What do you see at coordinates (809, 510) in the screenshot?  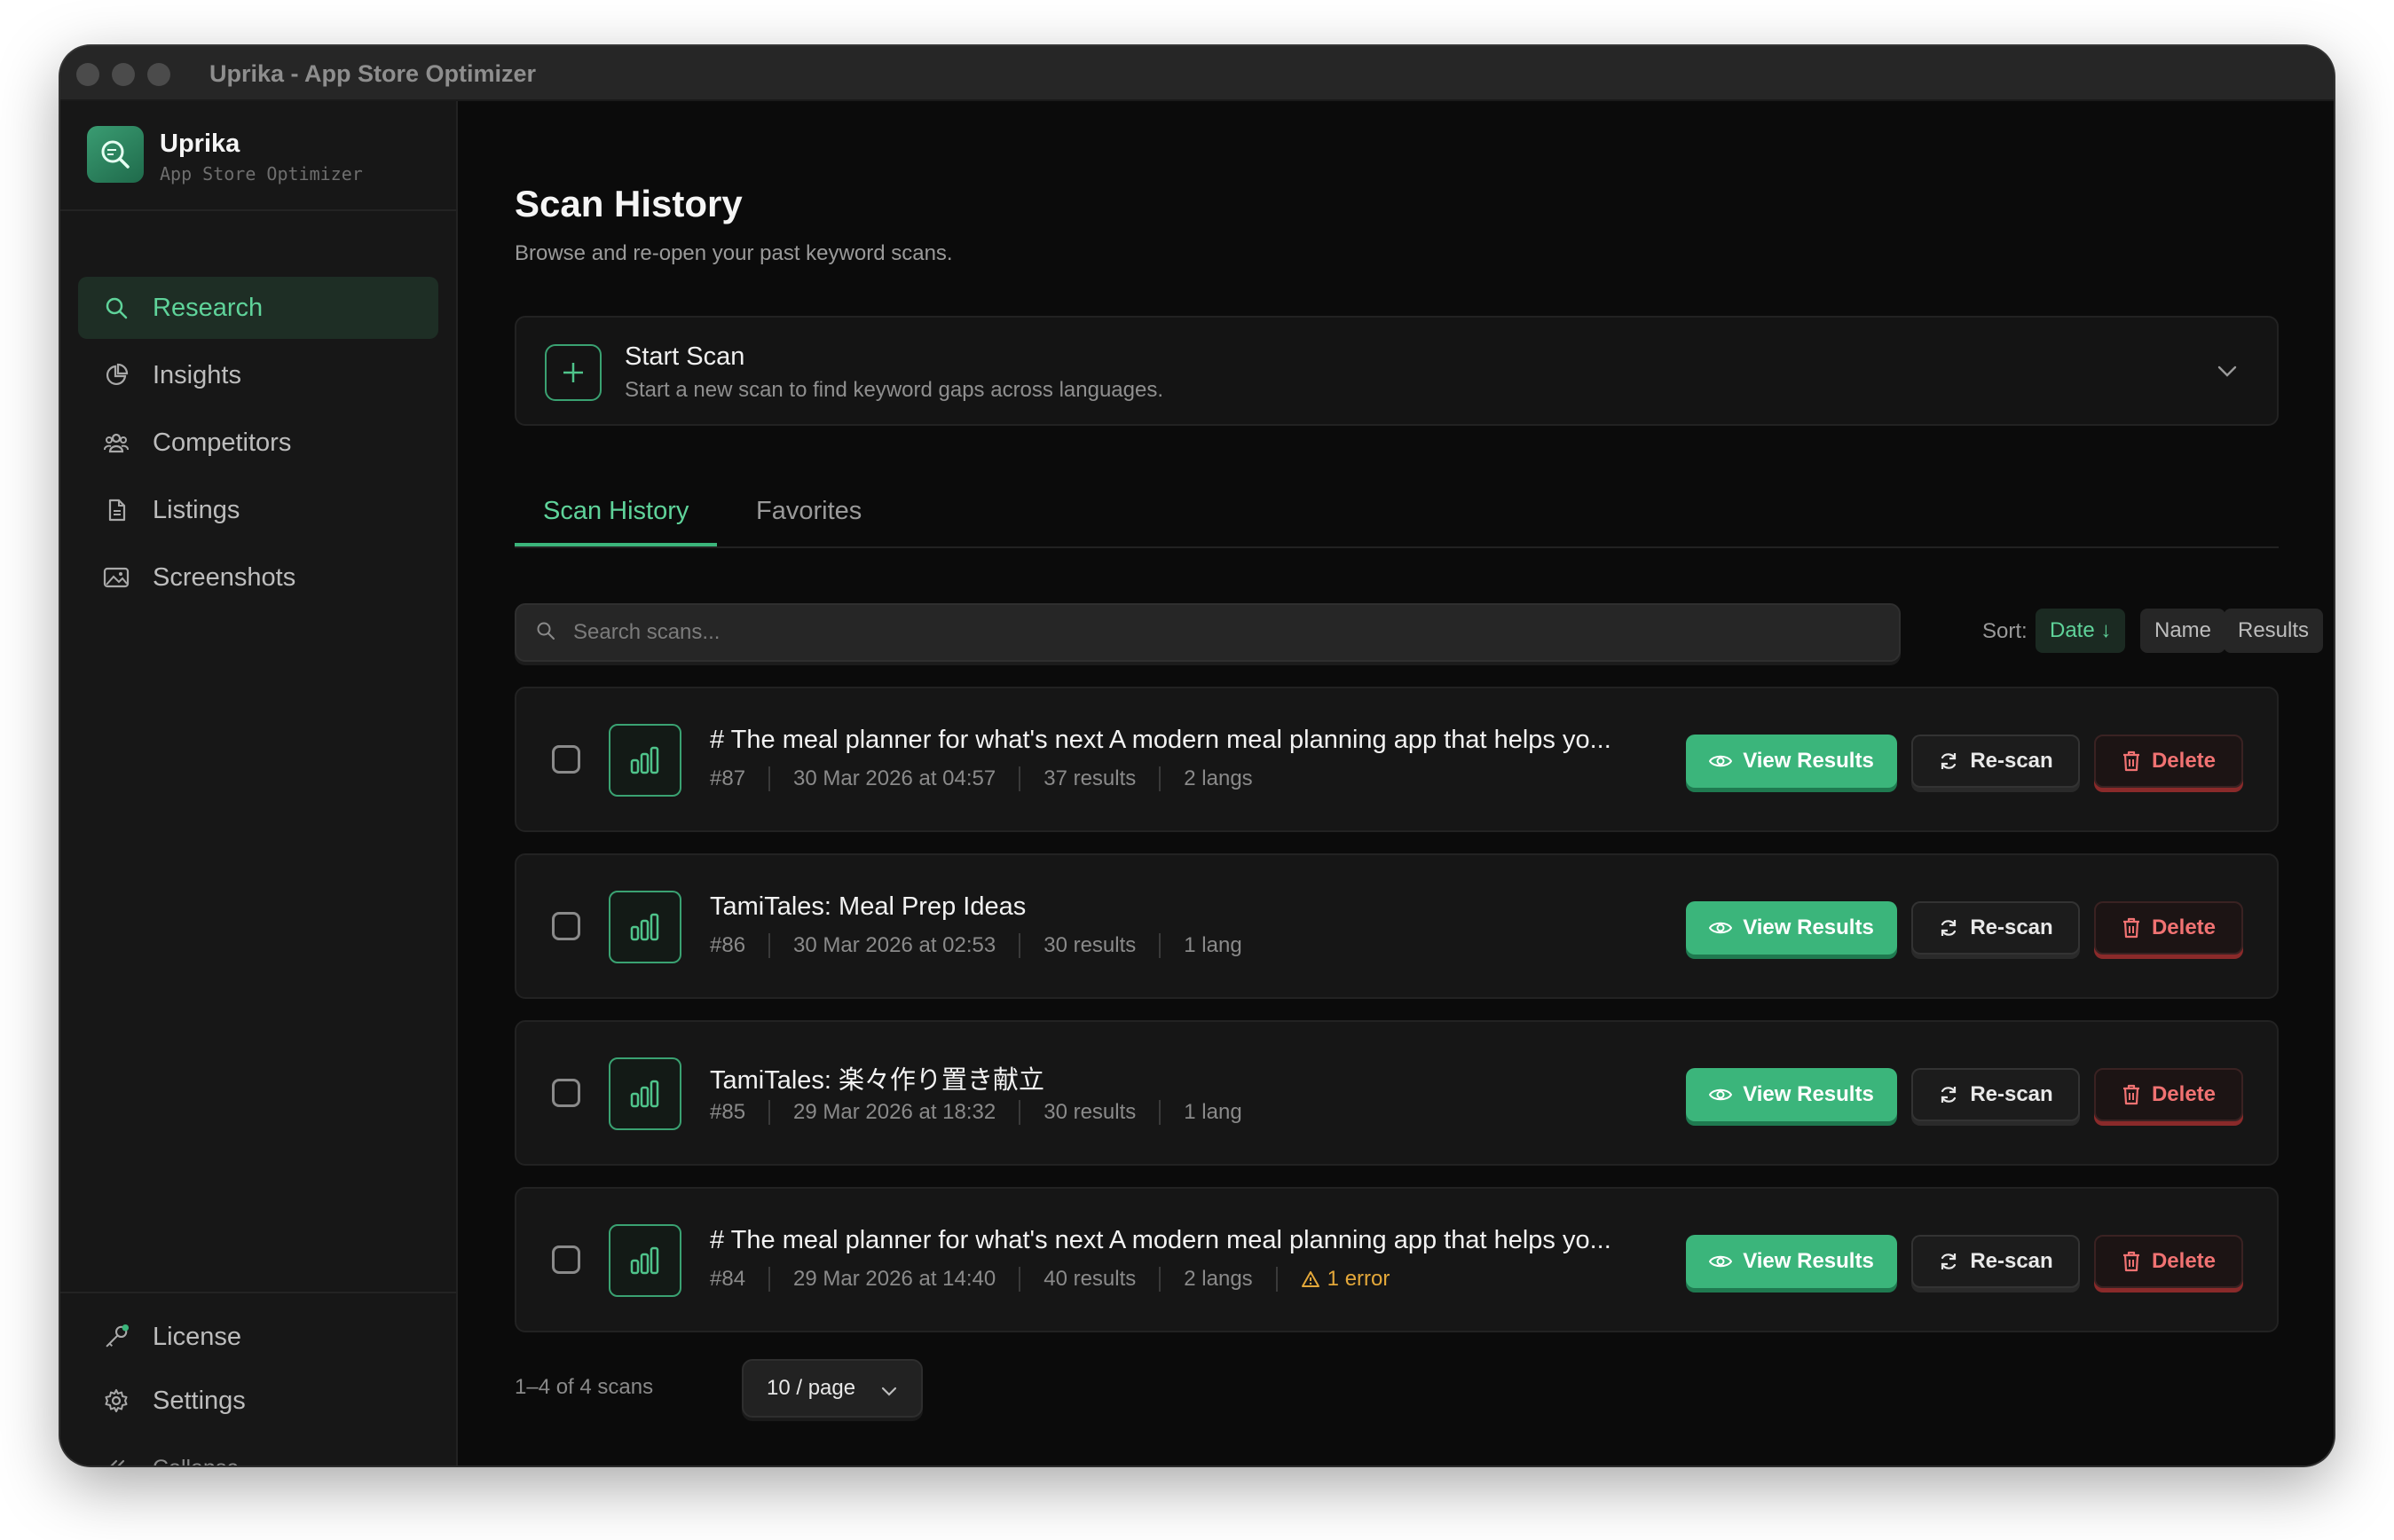 I see `tab-favorites: Favorites` at bounding box center [809, 510].